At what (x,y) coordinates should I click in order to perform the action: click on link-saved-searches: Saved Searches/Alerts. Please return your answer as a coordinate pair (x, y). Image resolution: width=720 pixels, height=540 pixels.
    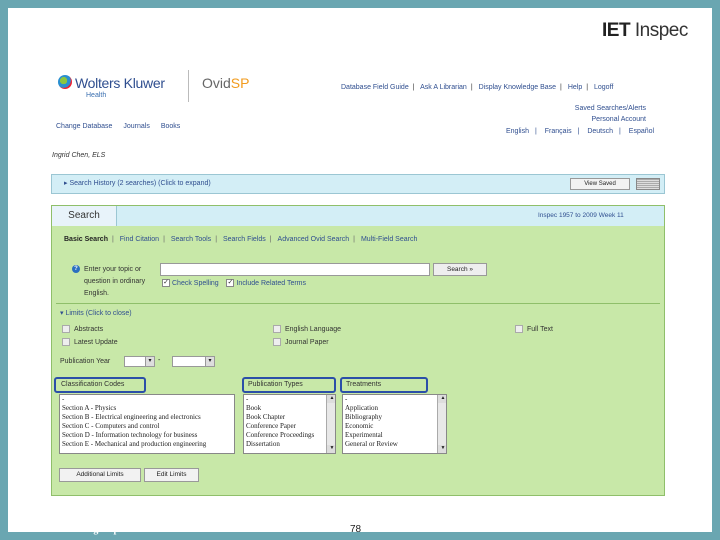
    Looking at the image, I should click on (610, 108).